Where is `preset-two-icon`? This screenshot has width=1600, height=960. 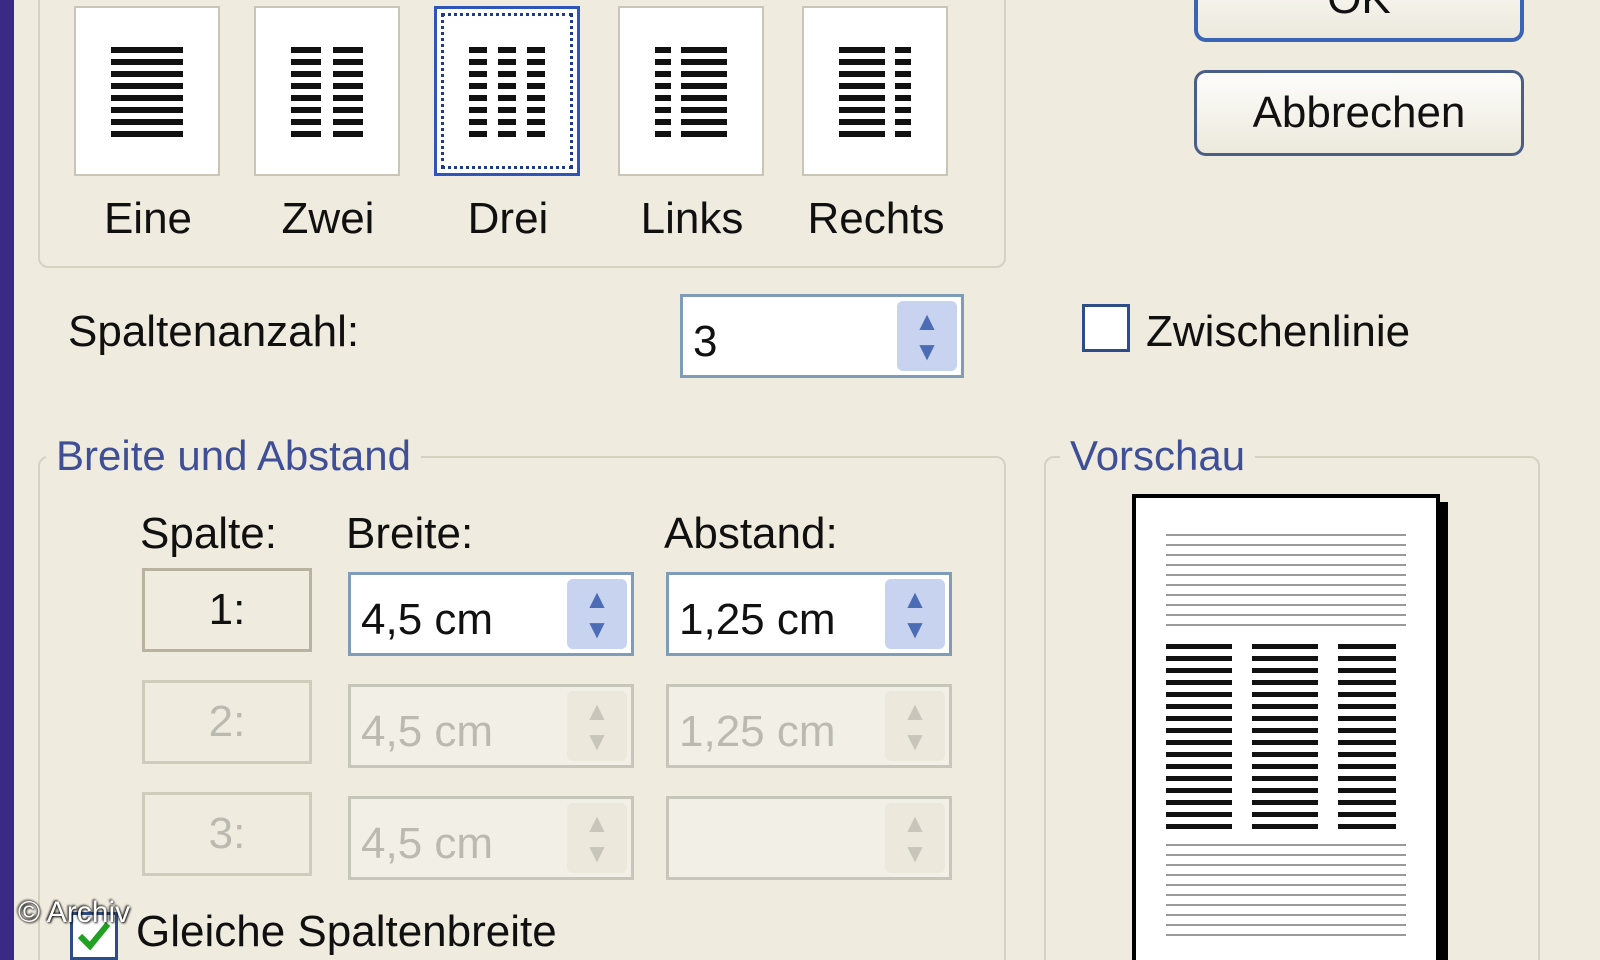
preset-two-icon is located at coordinates (327, 91).